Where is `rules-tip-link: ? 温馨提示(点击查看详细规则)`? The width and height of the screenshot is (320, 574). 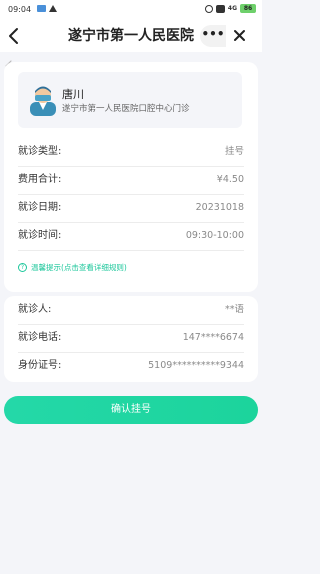 rules-tip-link: ? 温馨提示(点击查看详细规则) is located at coordinates (72, 267).